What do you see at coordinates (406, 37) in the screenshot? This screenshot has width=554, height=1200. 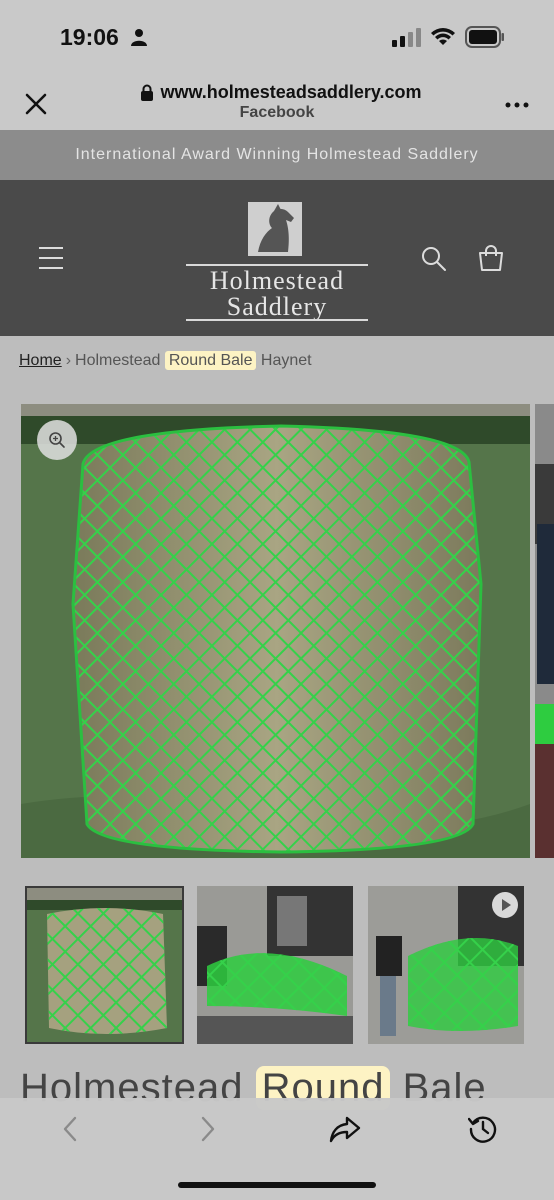 I see `signal-icon` at bounding box center [406, 37].